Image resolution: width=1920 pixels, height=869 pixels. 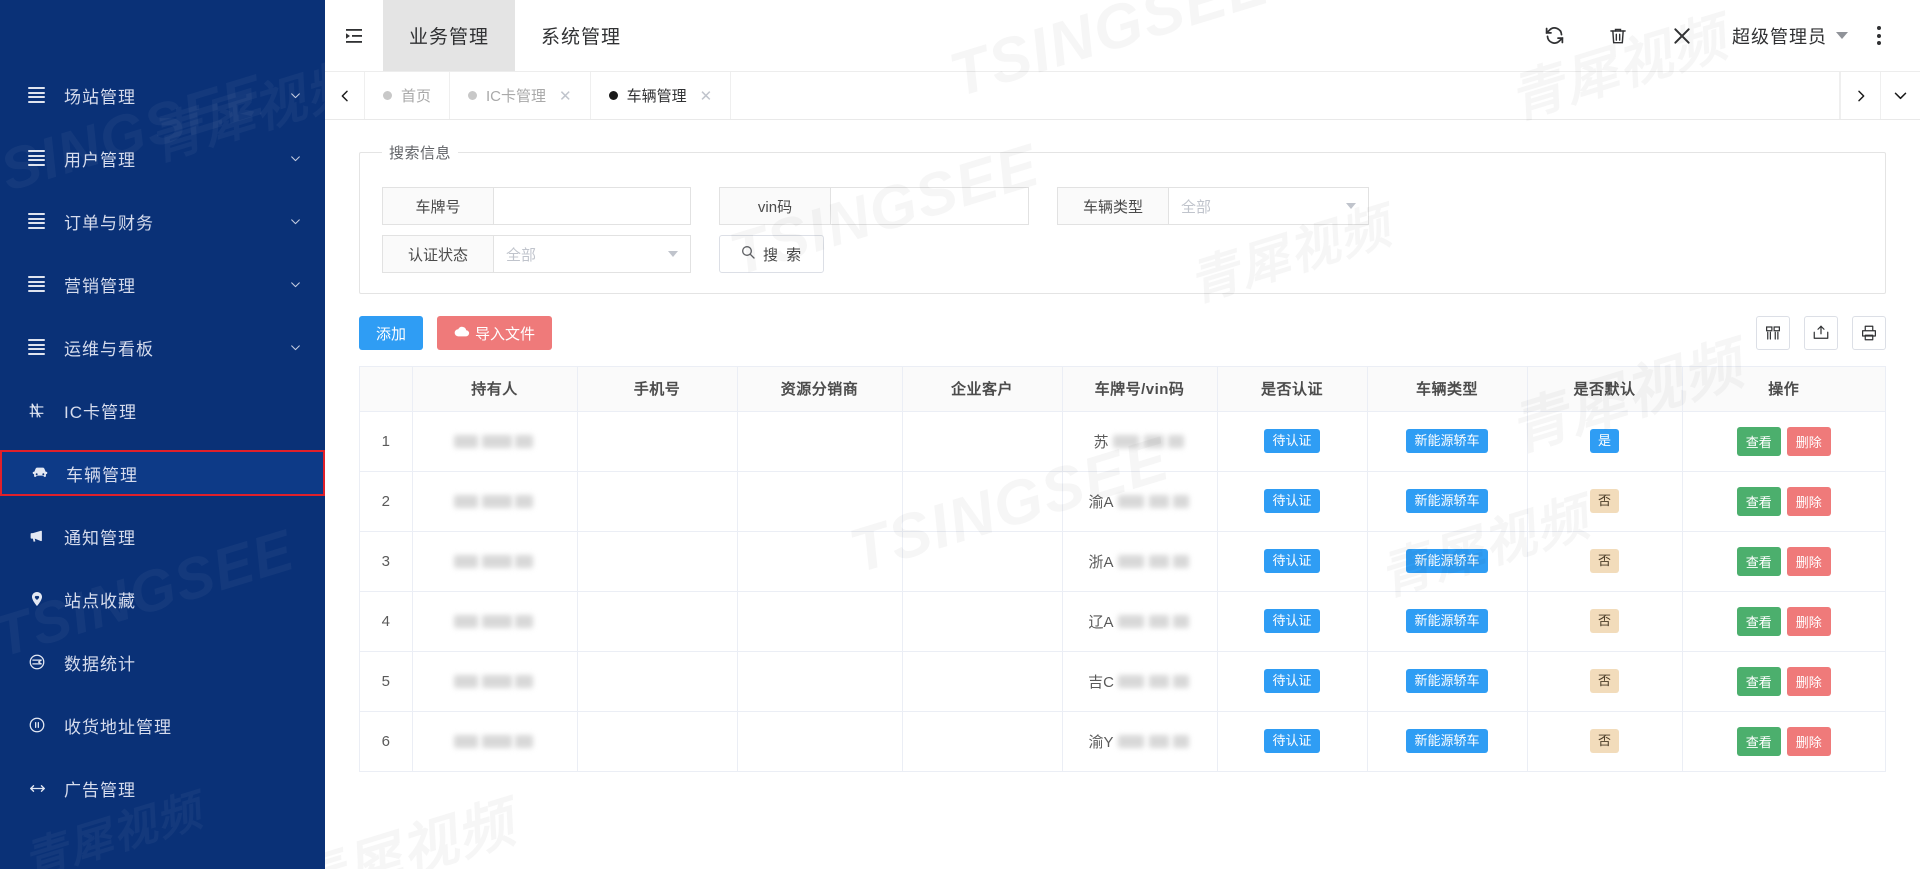 What do you see at coordinates (354, 35) in the screenshot?
I see `menu-fold-icon` at bounding box center [354, 35].